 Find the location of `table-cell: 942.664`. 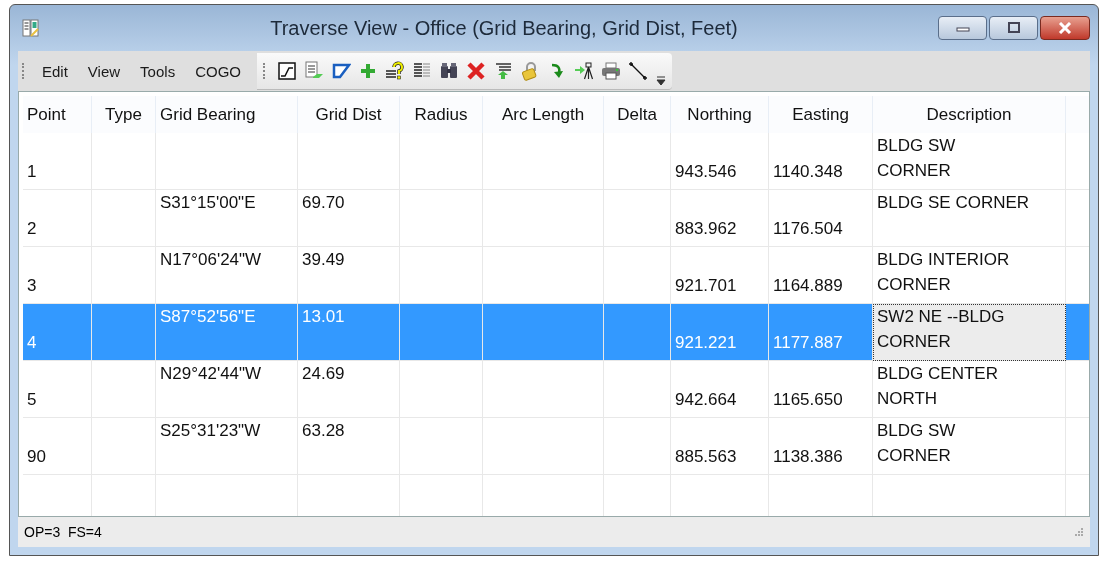

table-cell: 942.664 is located at coordinates (719, 389).